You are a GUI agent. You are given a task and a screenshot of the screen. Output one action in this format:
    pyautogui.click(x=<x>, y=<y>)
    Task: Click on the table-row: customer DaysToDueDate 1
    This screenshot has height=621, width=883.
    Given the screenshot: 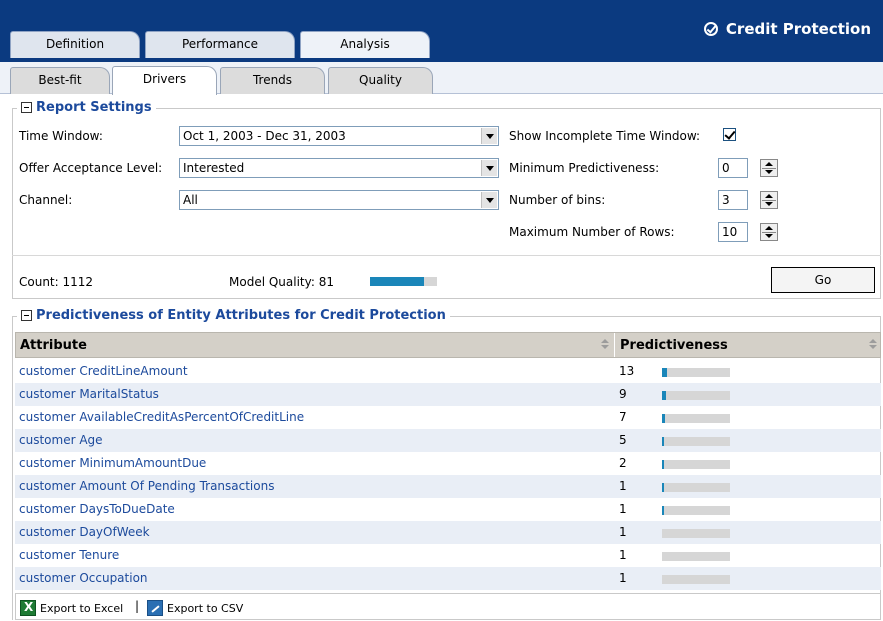 What is the action you would take?
    pyautogui.click(x=448, y=509)
    